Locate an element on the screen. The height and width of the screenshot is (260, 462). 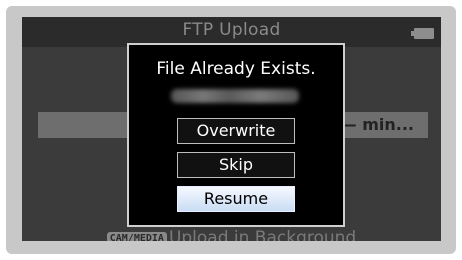
screen-title: FTP Upload is located at coordinates (231, 30).